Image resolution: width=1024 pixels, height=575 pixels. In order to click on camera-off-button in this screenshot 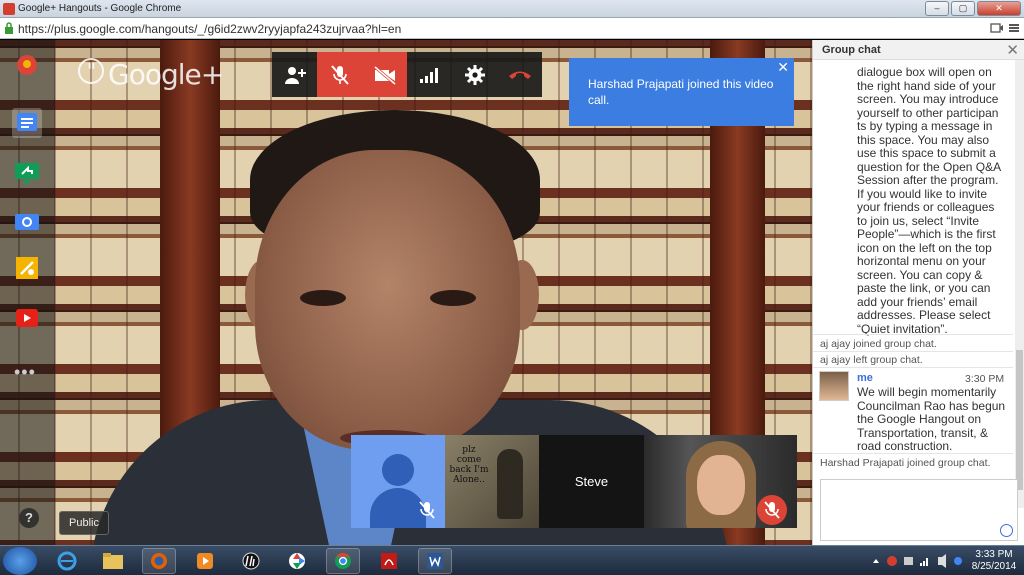, I will do `click(384, 74)`.